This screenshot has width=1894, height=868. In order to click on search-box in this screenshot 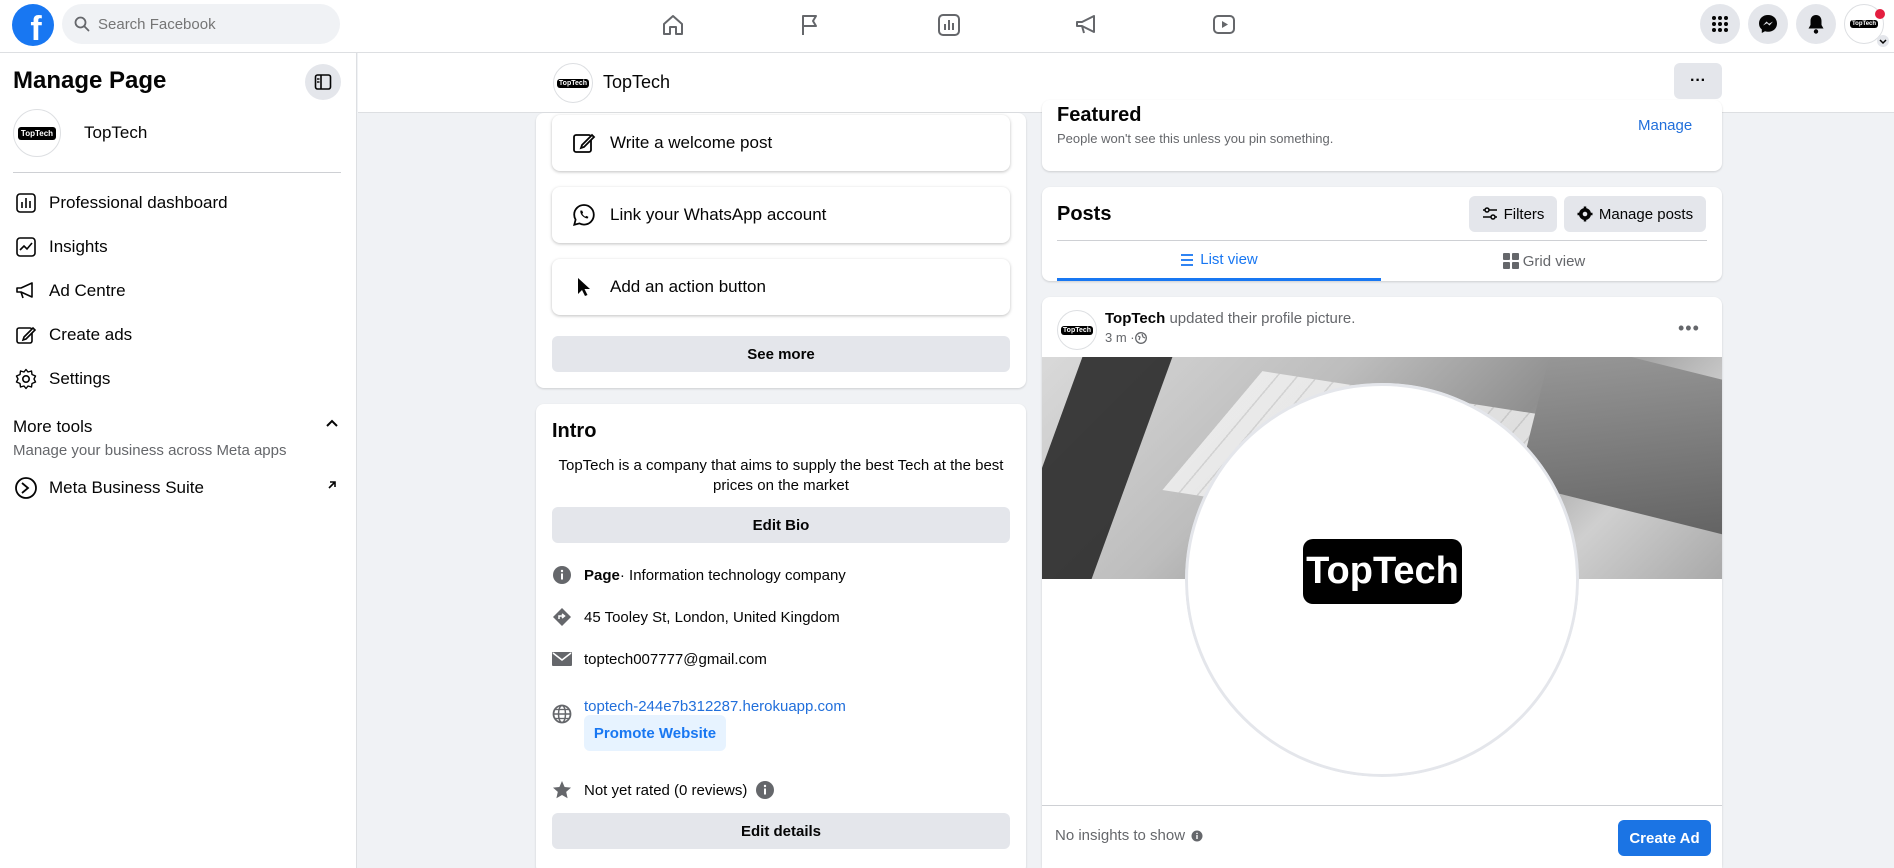, I will do `click(201, 24)`.